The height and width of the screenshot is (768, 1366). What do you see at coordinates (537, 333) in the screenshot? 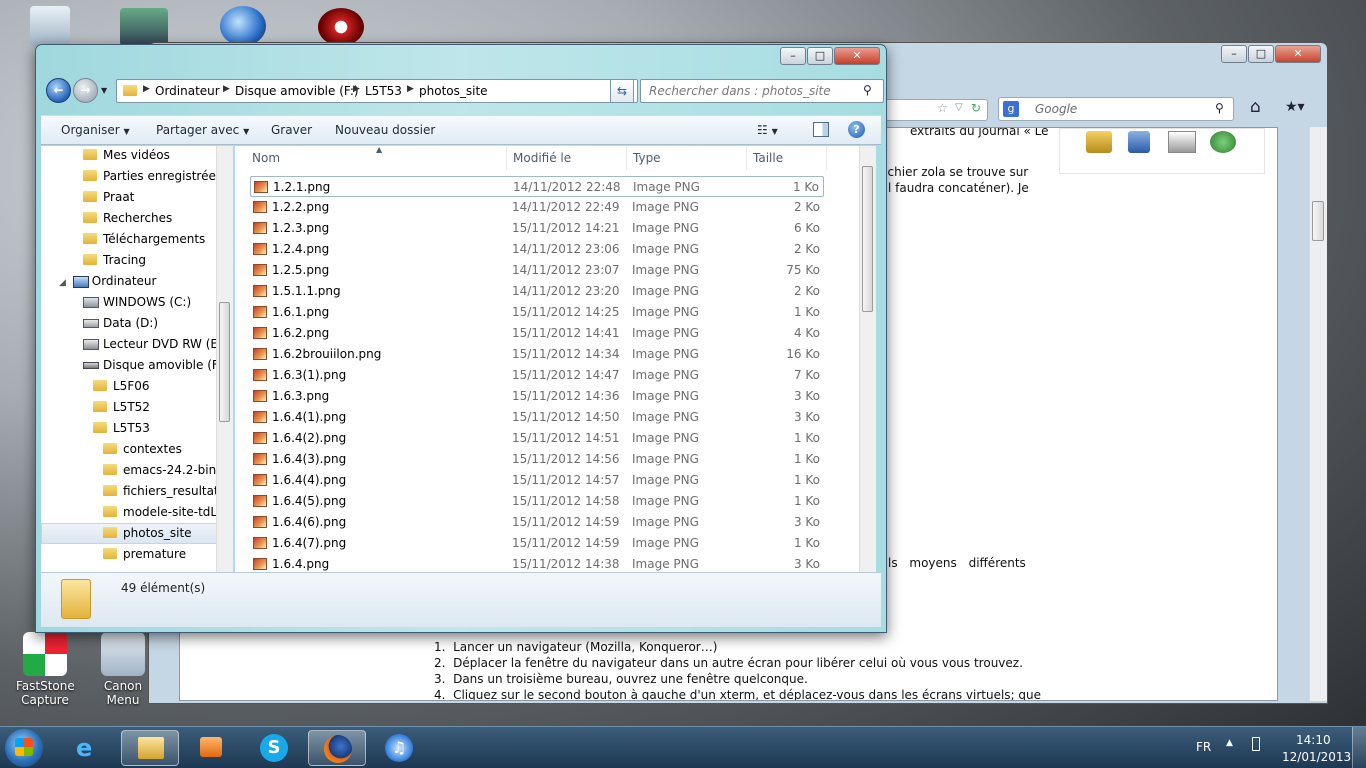
I see `file-row: 1.6.2.png 15/11/2012 14:41 Image PNG 4 Ko` at bounding box center [537, 333].